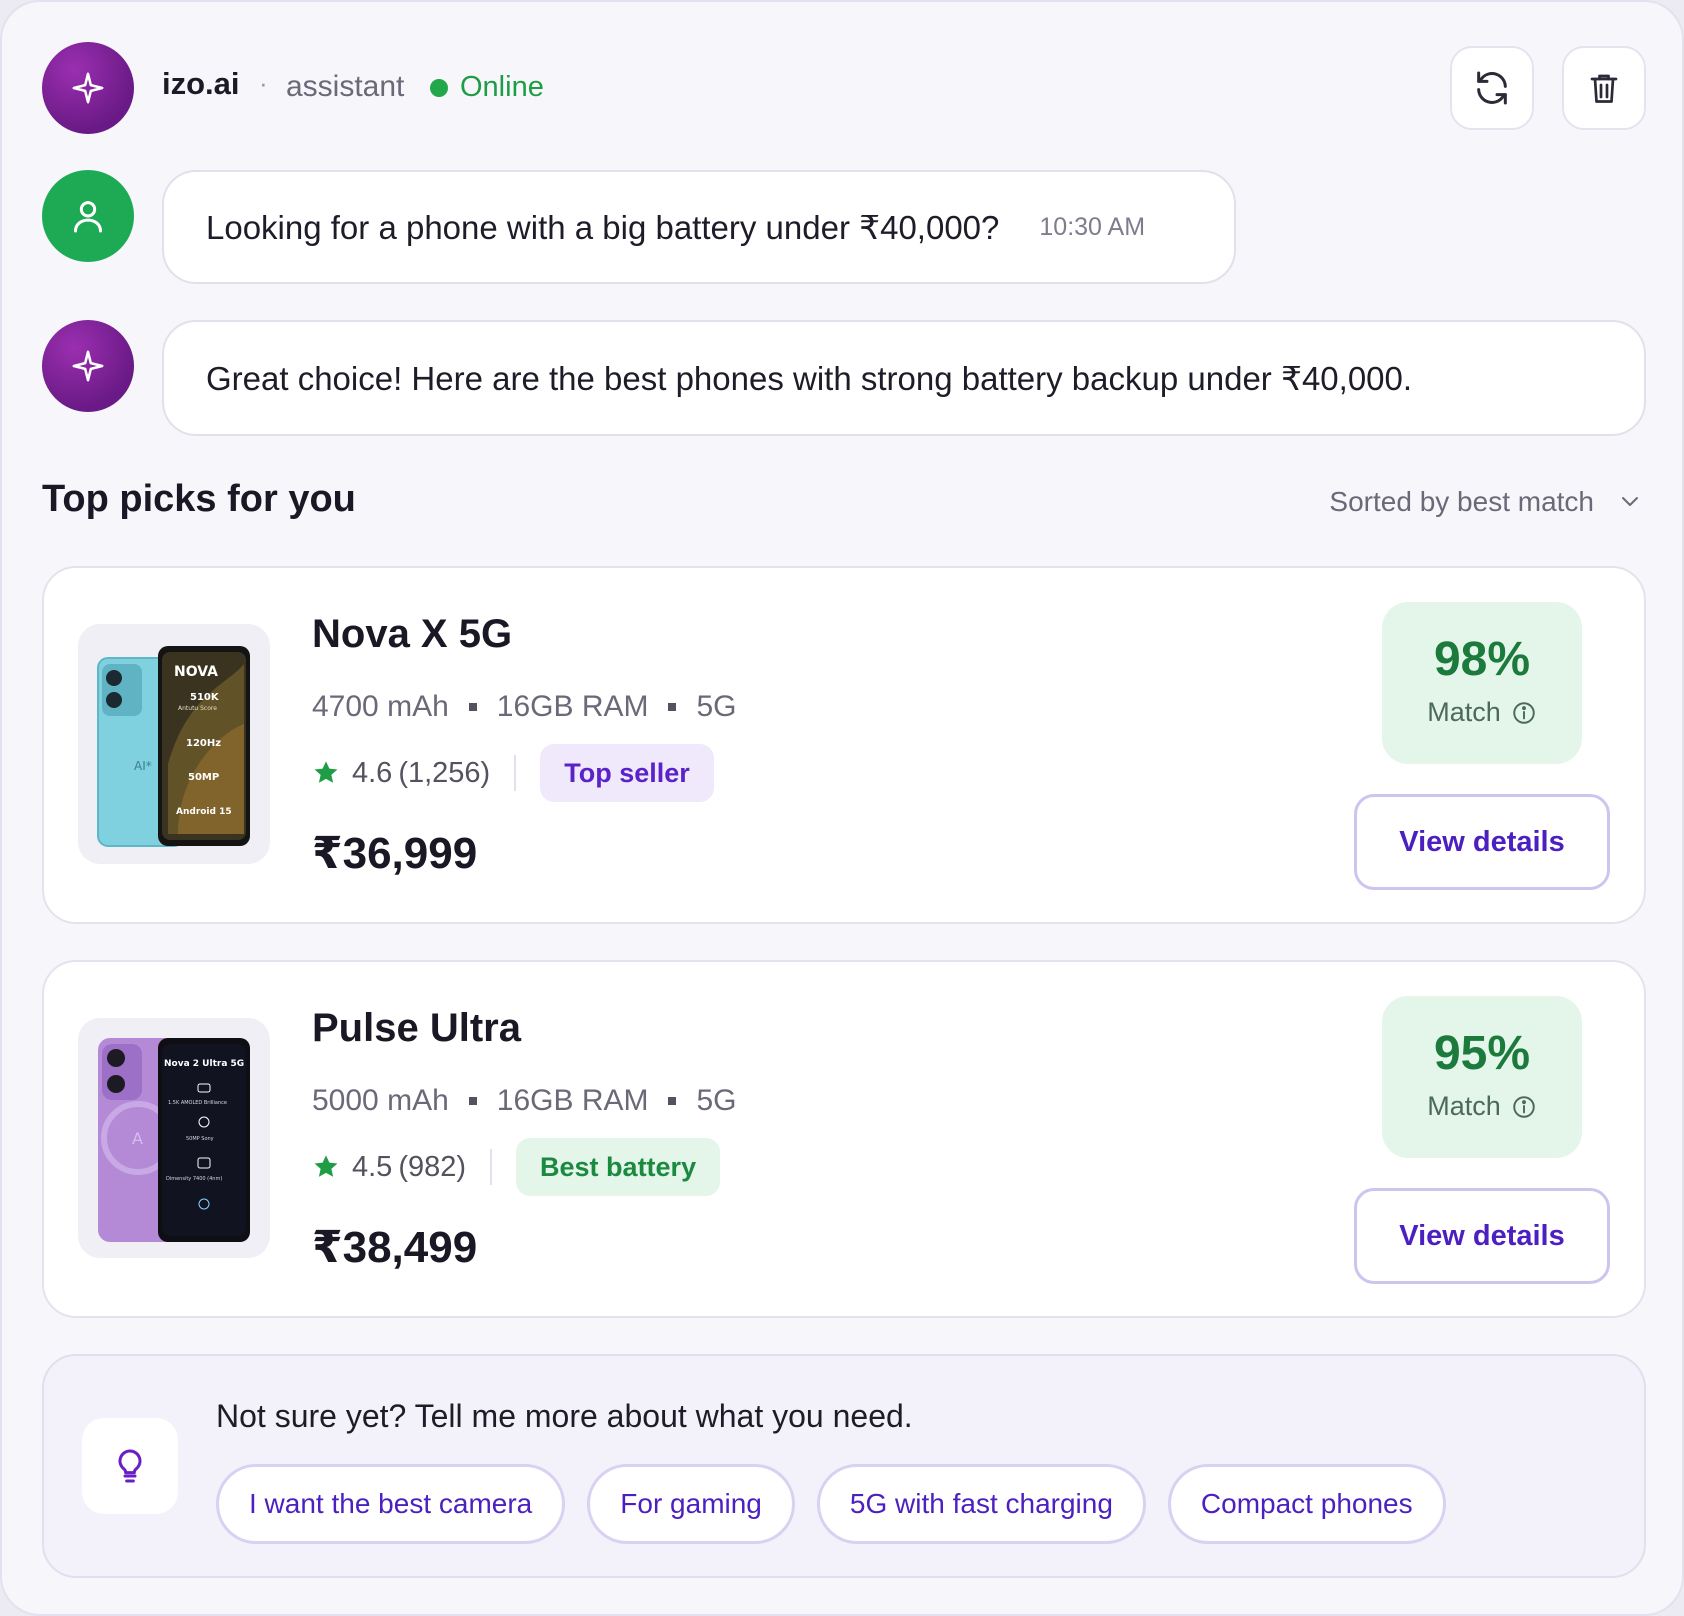 The width and height of the screenshot is (1684, 1616). What do you see at coordinates (203, 743) in the screenshot?
I see `phone-screen-refresh: 120Hz` at bounding box center [203, 743].